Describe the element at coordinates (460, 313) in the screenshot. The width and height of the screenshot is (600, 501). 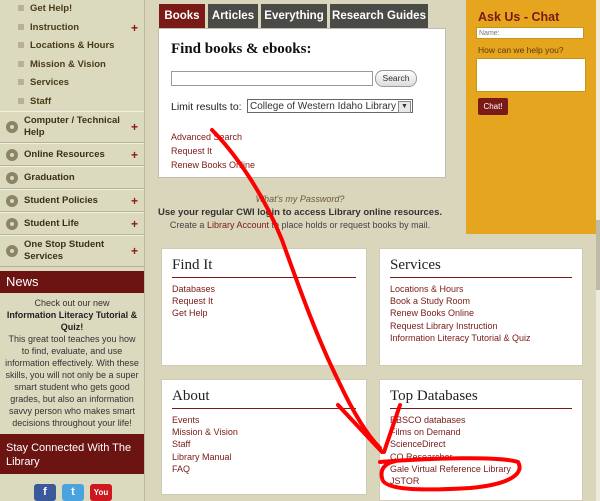
I see `services-link: Renew Books Online` at that location.